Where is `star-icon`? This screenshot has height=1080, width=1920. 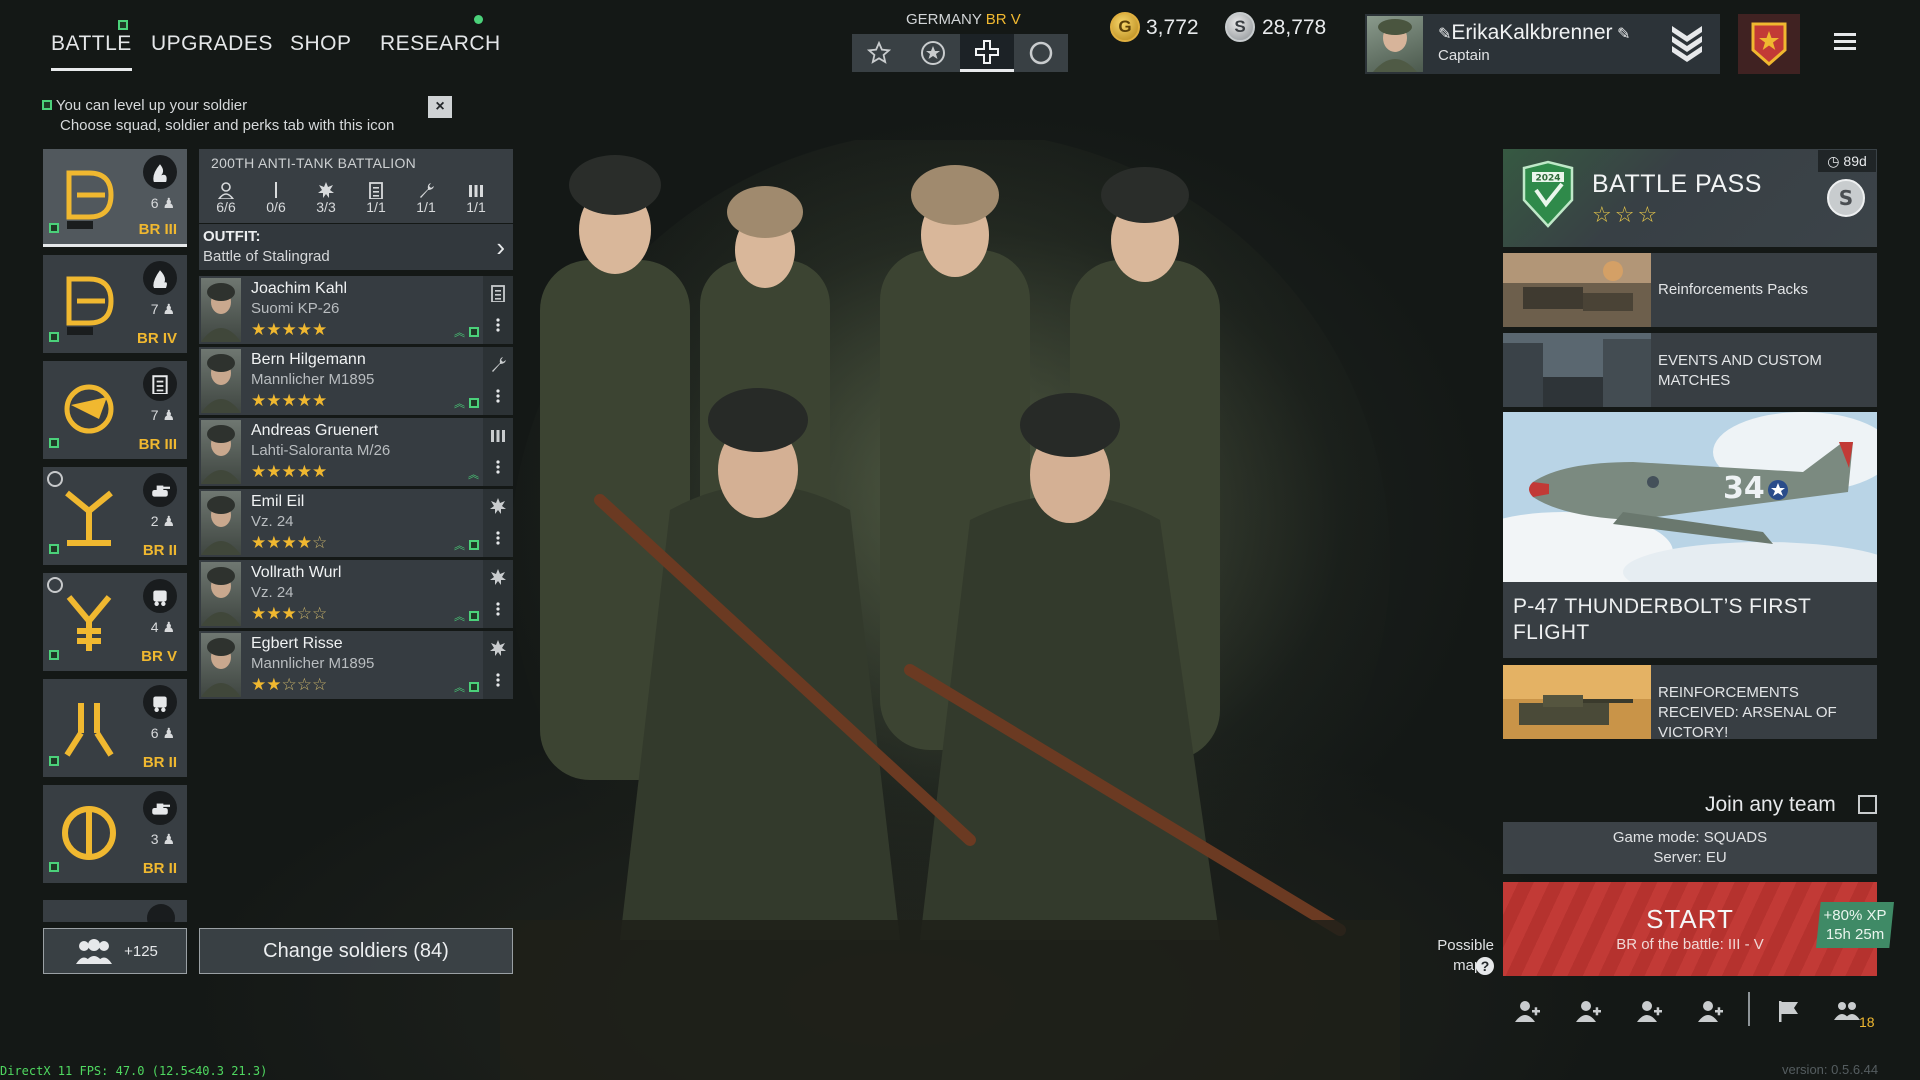 star-icon is located at coordinates (879, 52).